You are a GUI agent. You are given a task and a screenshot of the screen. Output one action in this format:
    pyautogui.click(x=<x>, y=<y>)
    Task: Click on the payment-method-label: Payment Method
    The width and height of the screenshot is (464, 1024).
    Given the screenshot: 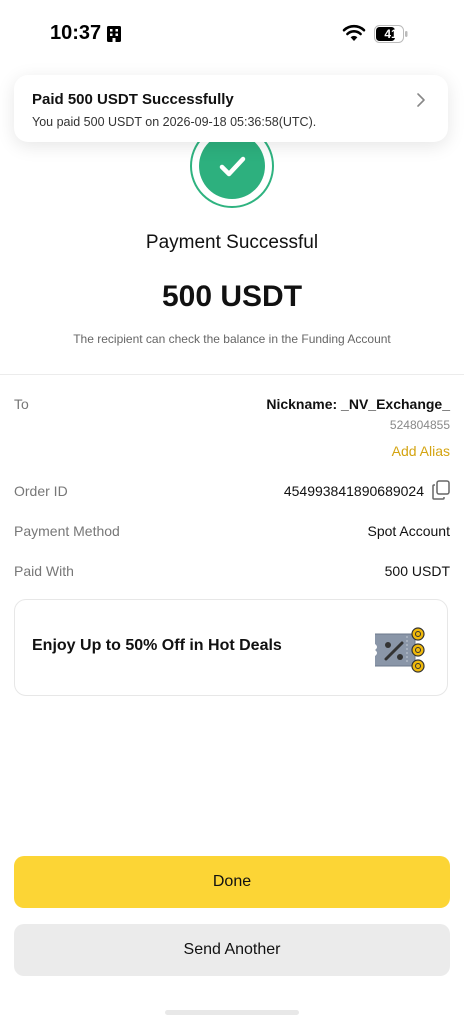 What is the action you would take?
    pyautogui.click(x=67, y=531)
    